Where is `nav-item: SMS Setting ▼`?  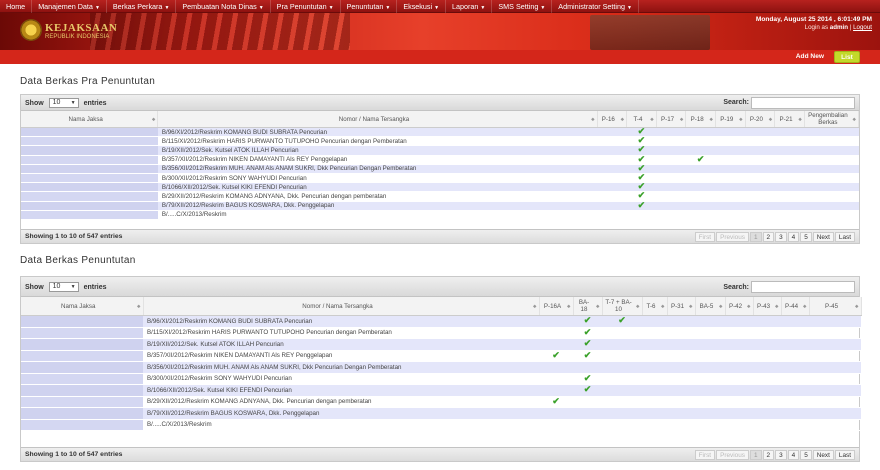 nav-item: SMS Setting ▼ is located at coordinates (522, 6).